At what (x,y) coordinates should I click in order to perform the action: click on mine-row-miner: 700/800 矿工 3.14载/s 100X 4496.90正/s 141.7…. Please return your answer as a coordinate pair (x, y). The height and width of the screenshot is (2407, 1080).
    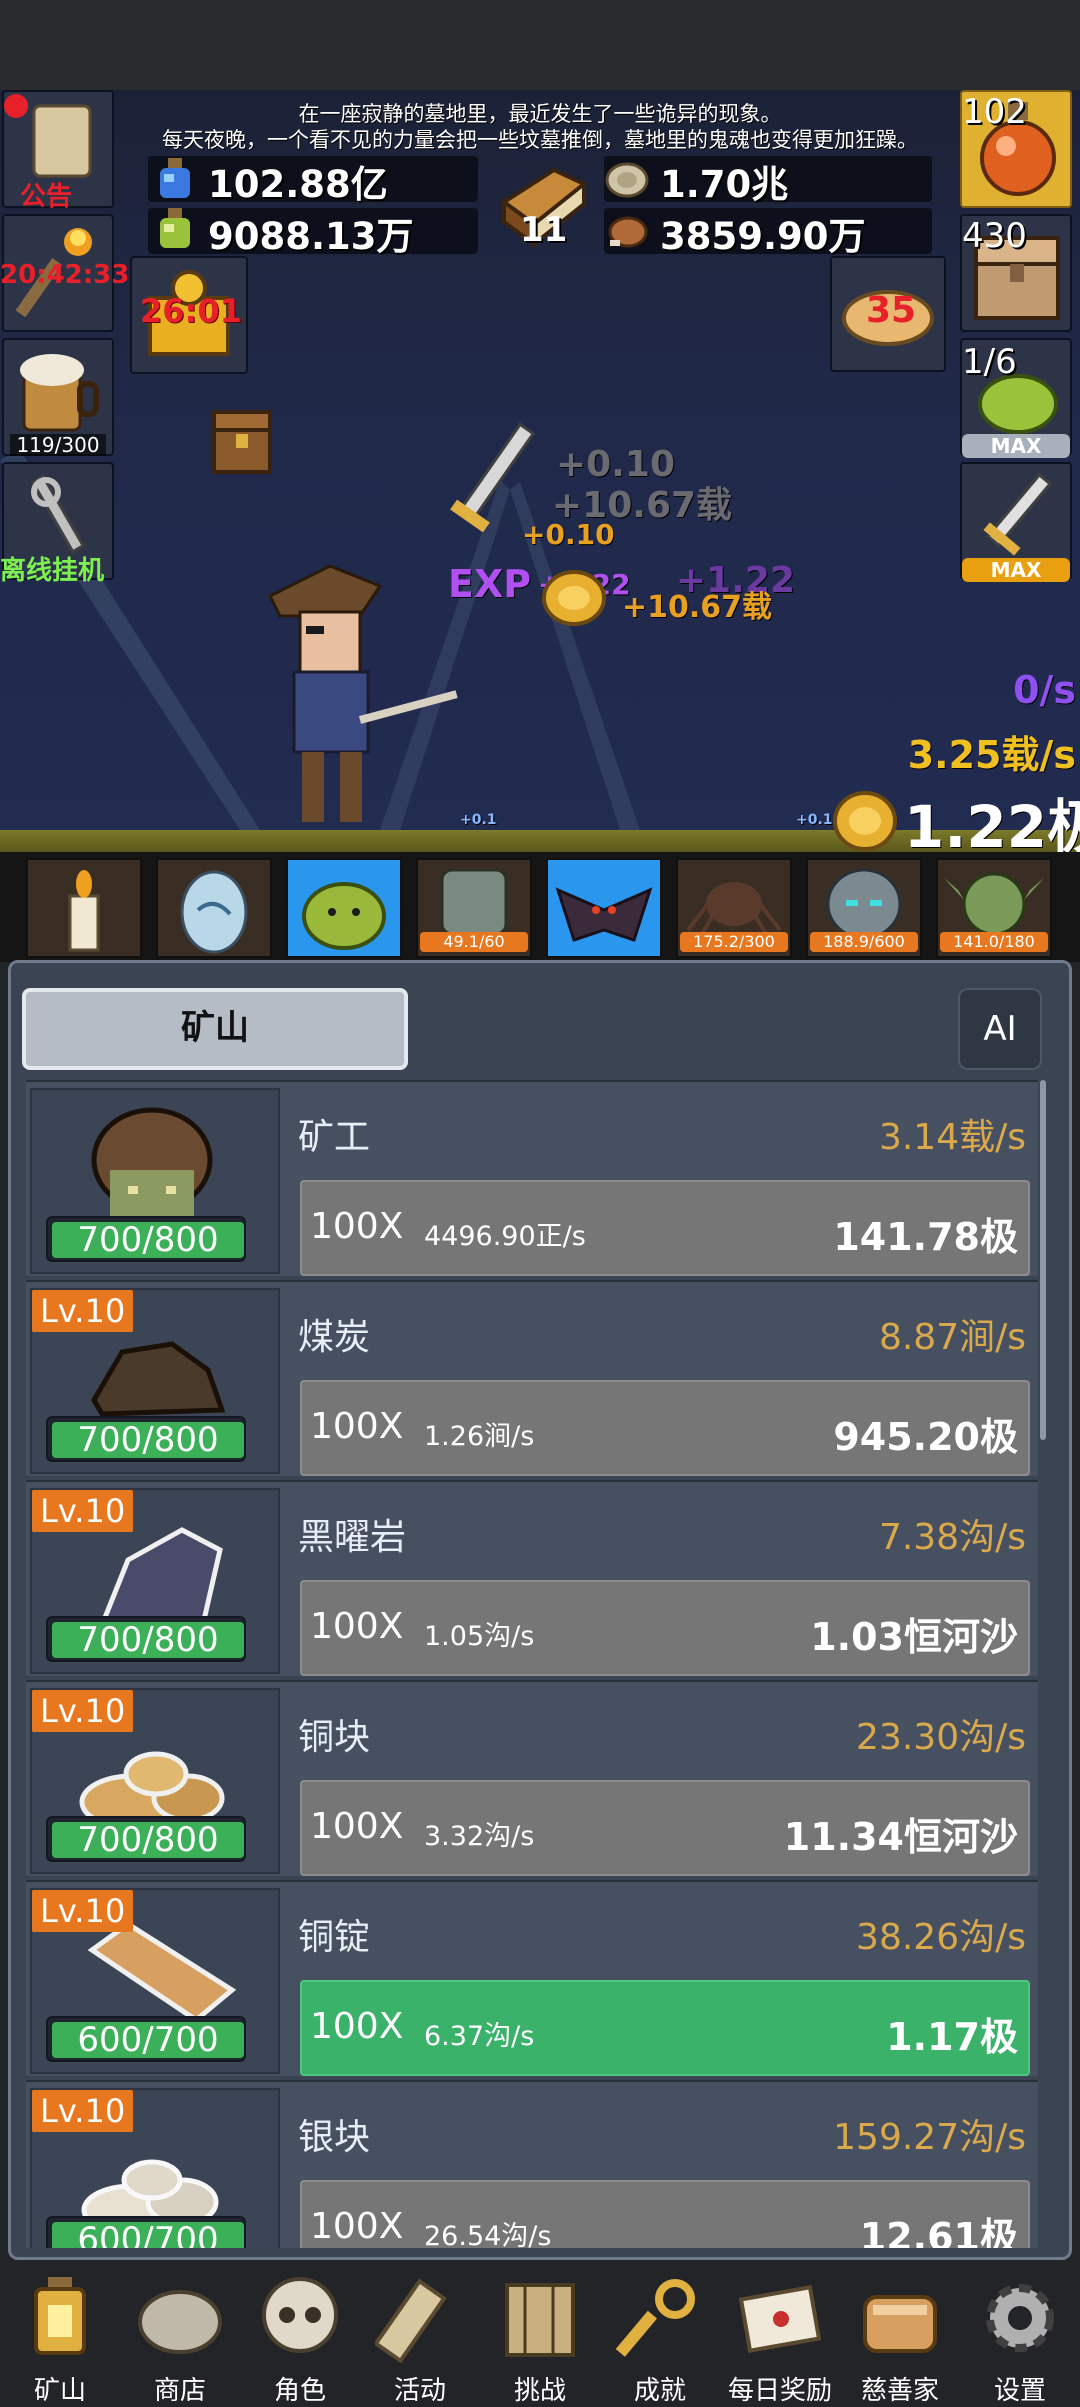
    Looking at the image, I should click on (532, 1178).